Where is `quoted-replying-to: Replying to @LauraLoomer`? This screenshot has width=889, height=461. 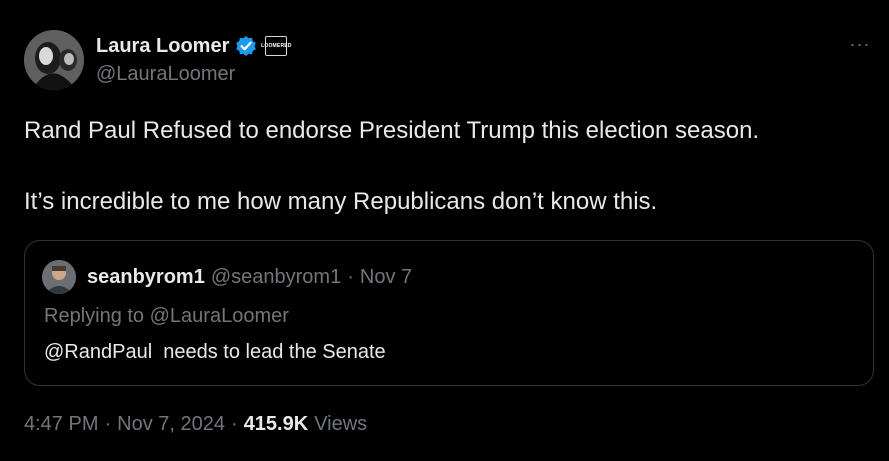
quoted-replying-to: Replying to @LauraLoomer is located at coordinates (166, 316).